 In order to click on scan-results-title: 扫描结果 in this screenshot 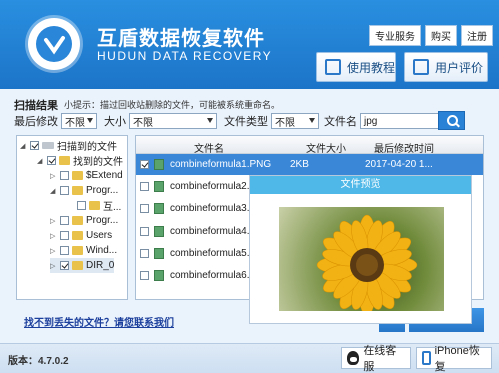, I will do `click(36, 106)`.